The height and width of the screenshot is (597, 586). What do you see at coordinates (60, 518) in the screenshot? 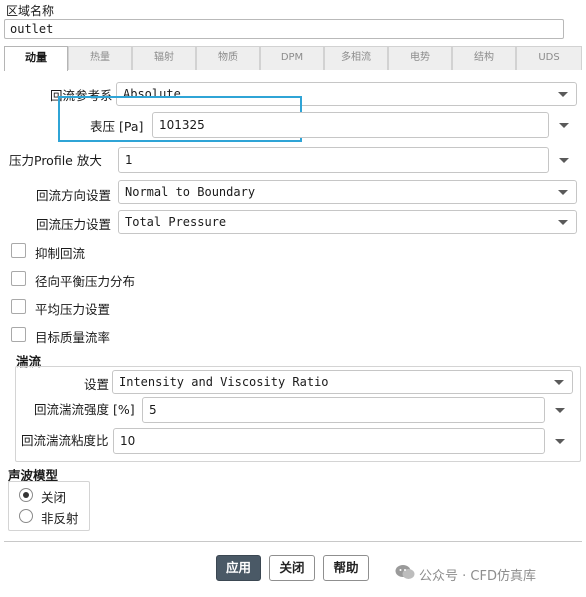
I see `acoustic-nonreflecting-label: 非反射` at bounding box center [60, 518].